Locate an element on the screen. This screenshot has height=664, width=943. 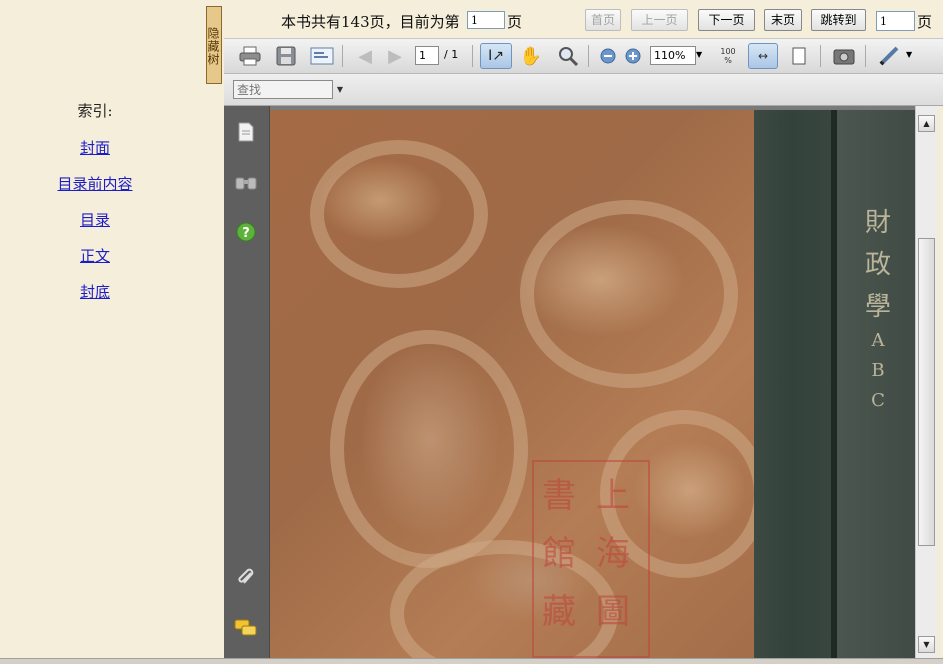
zoom-dropdown-icon: ▼ is located at coordinates (699, 54).